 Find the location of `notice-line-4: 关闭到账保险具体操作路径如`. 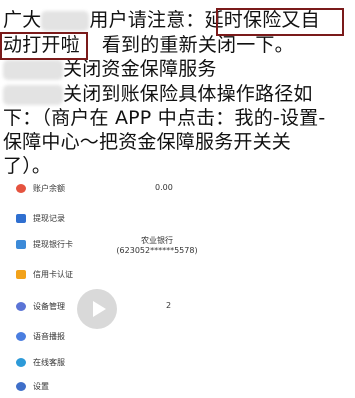

notice-line-4: 关闭到账保险具体操作路径如 is located at coordinates (158, 94).